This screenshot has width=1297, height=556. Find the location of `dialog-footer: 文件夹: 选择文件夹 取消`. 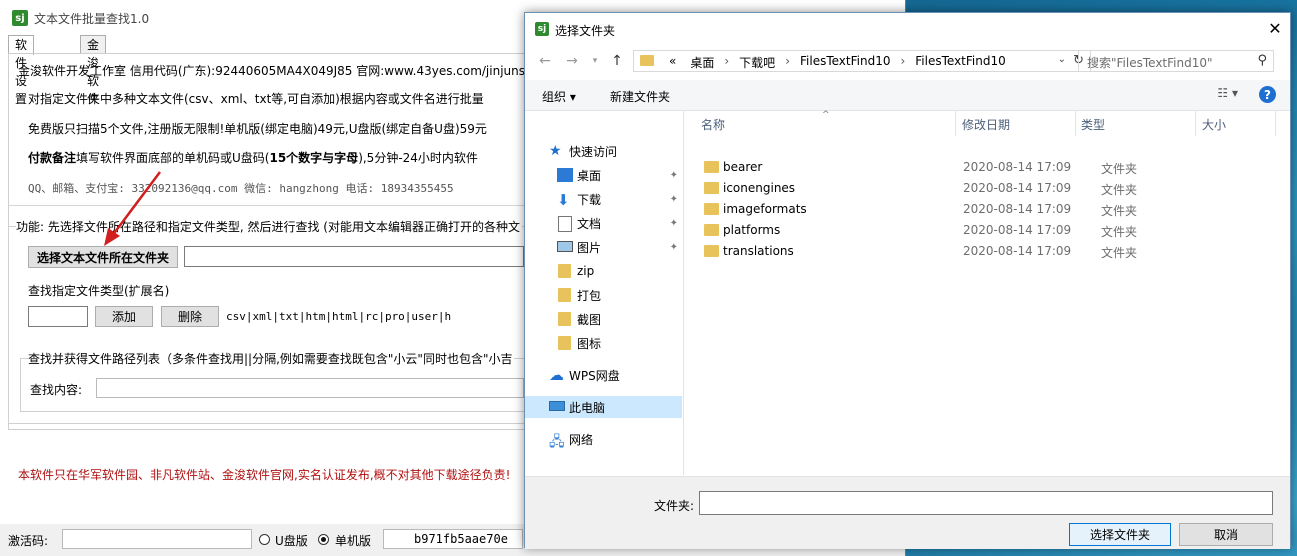

dialog-footer: 文件夹: 选择文件夹 取消 is located at coordinates (907, 512).